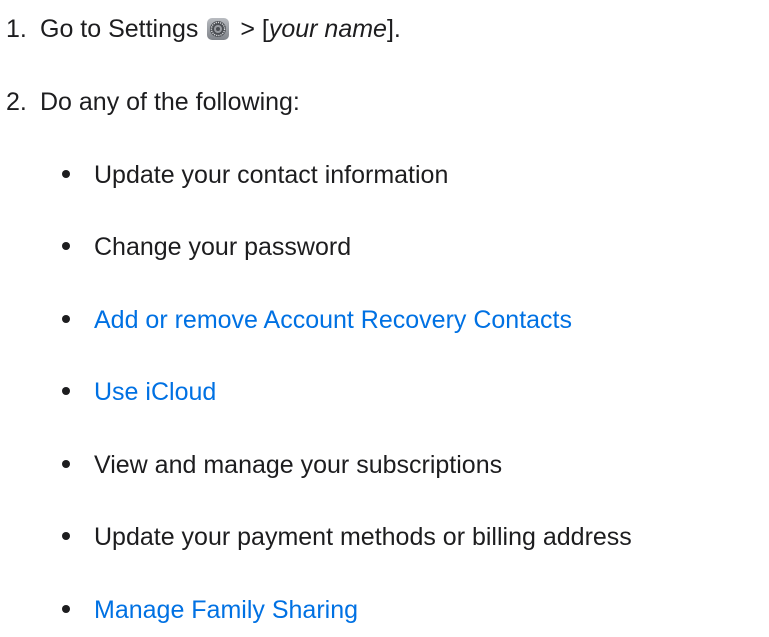 Image resolution: width=769 pixels, height=637 pixels. Describe the element at coordinates (218, 28) in the screenshot. I see `settings-gear-icon` at that location.